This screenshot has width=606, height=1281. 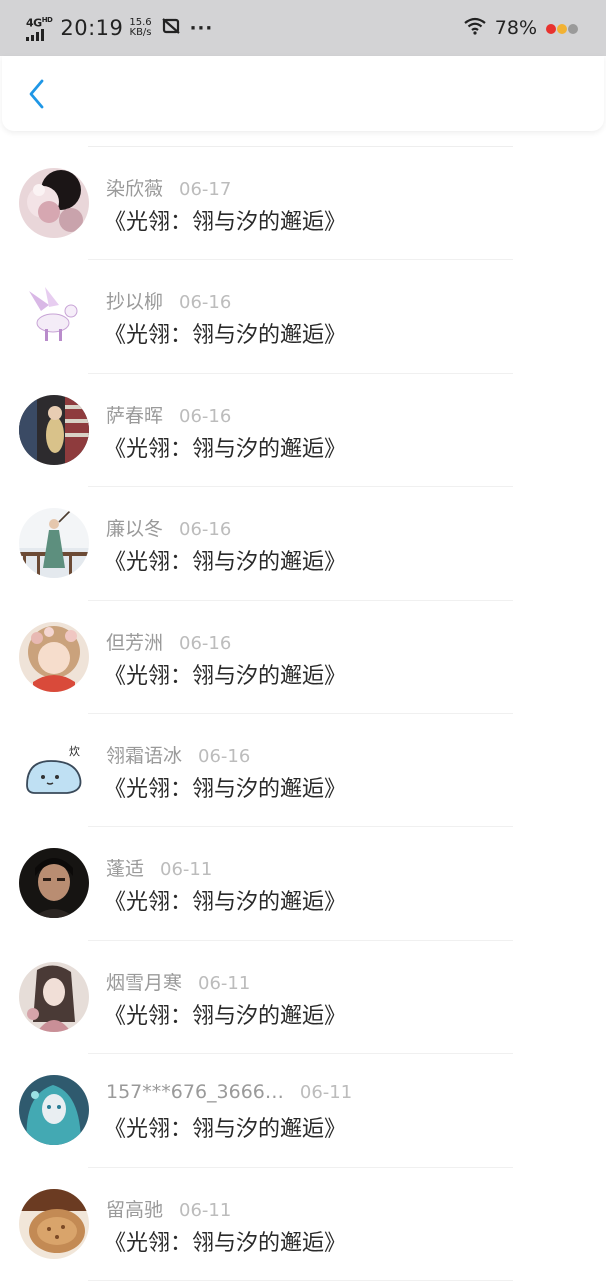 What do you see at coordinates (54, 769) in the screenshot?
I see `avatar: 炊` at bounding box center [54, 769].